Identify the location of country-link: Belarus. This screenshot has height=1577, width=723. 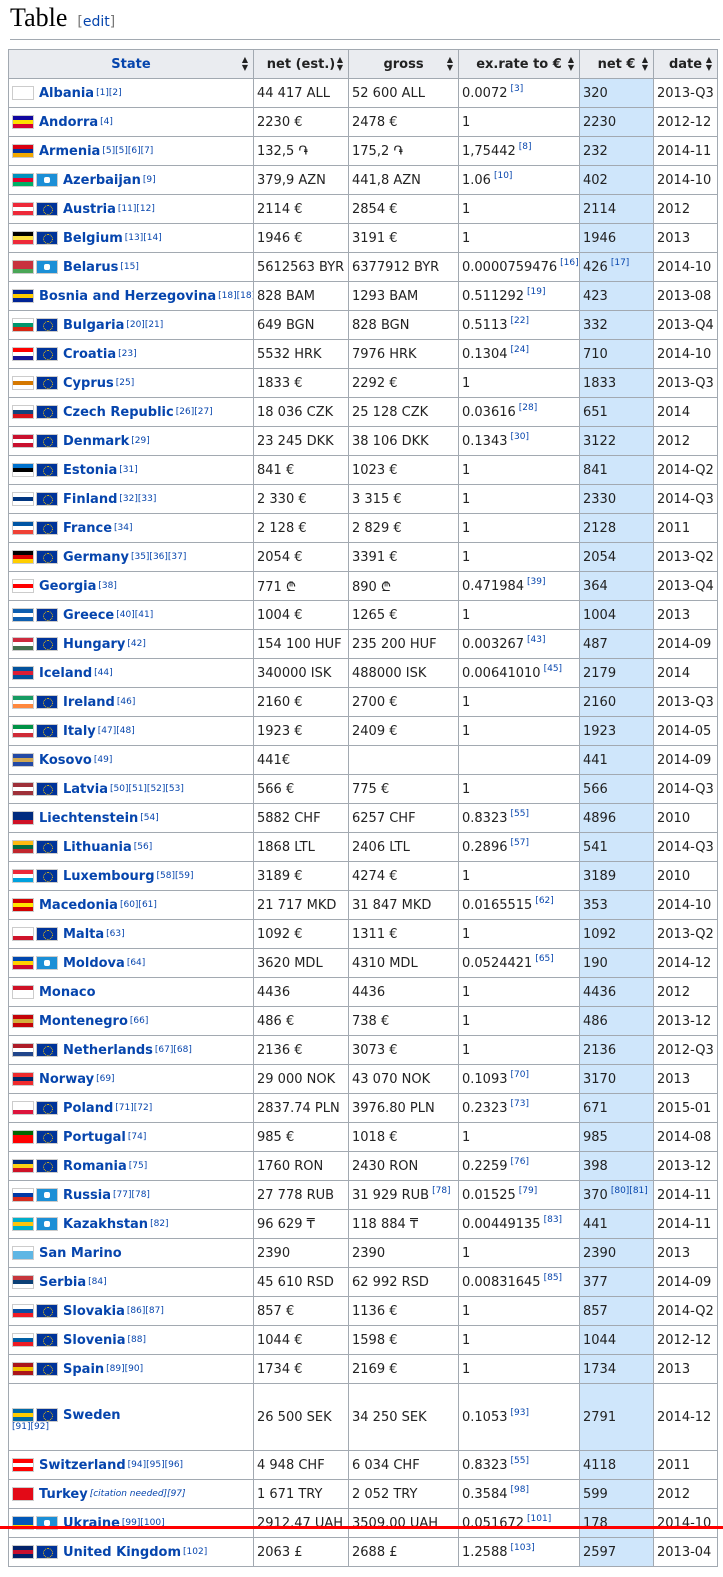
(90, 267).